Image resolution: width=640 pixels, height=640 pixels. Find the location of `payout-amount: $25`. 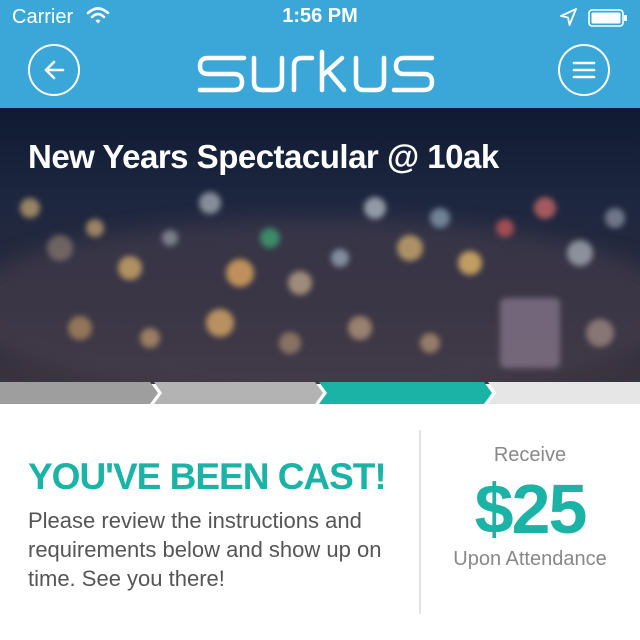

payout-amount: $25 is located at coordinates (531, 509).